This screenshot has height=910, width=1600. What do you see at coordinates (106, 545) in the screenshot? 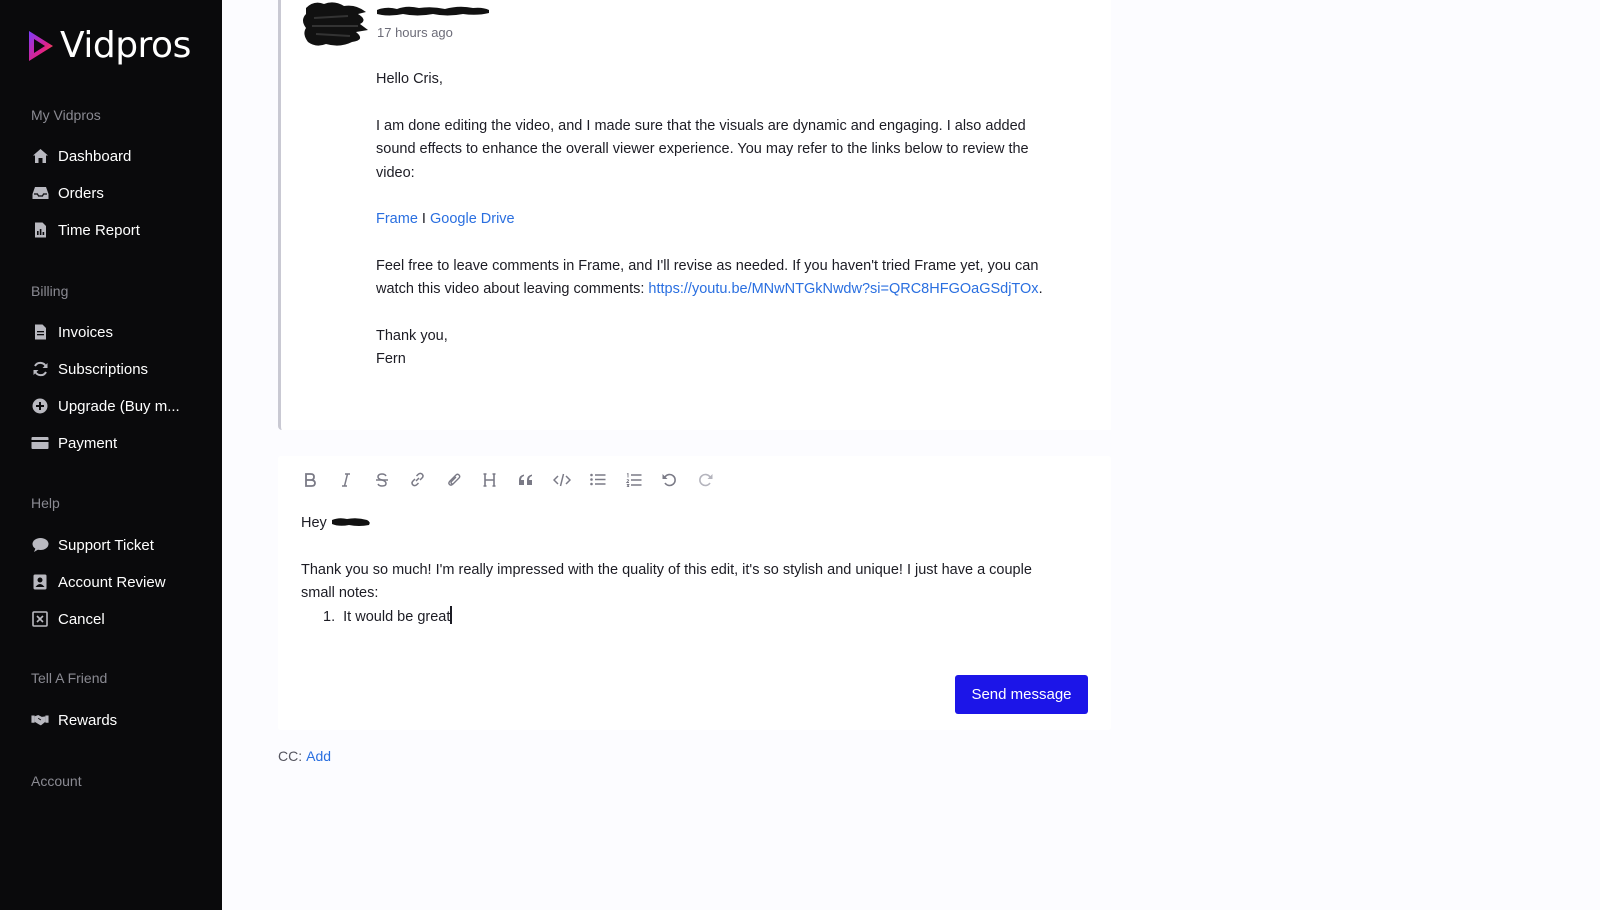
I see `sidebar-item-label: Support Ticket` at bounding box center [106, 545].